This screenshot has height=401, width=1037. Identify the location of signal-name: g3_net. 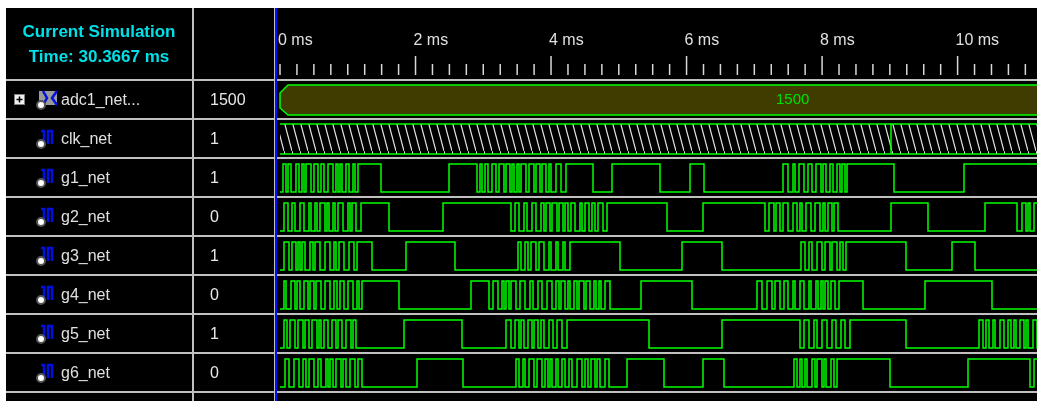
(85, 255).